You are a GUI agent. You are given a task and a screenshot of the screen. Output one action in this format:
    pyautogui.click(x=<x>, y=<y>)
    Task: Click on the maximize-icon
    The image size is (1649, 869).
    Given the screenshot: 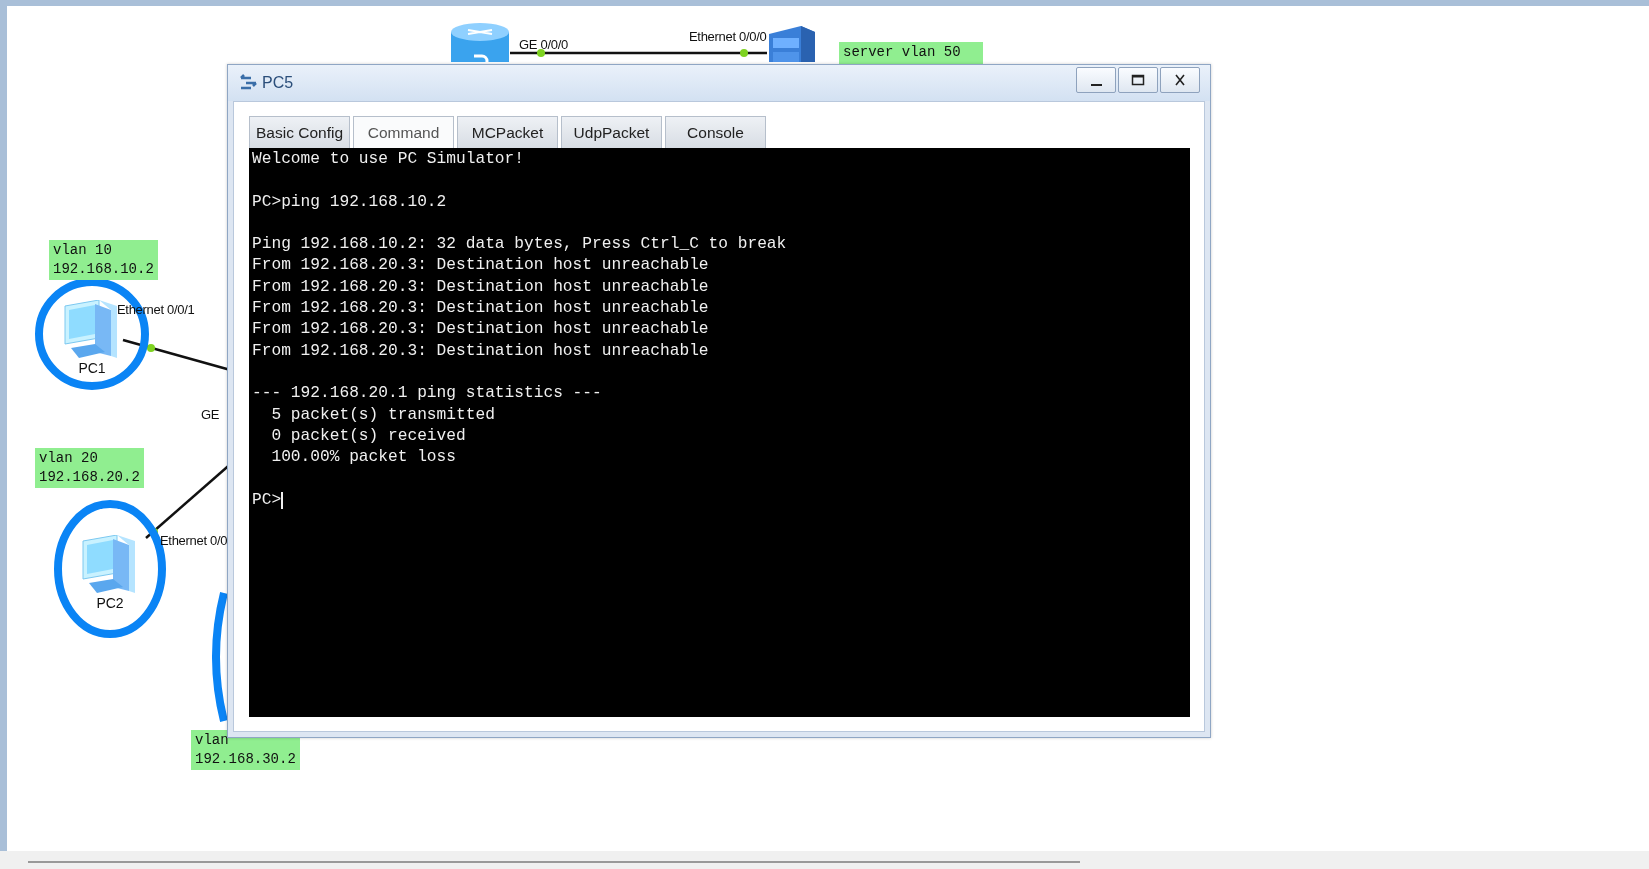 What is the action you would take?
    pyautogui.click(x=1138, y=80)
    